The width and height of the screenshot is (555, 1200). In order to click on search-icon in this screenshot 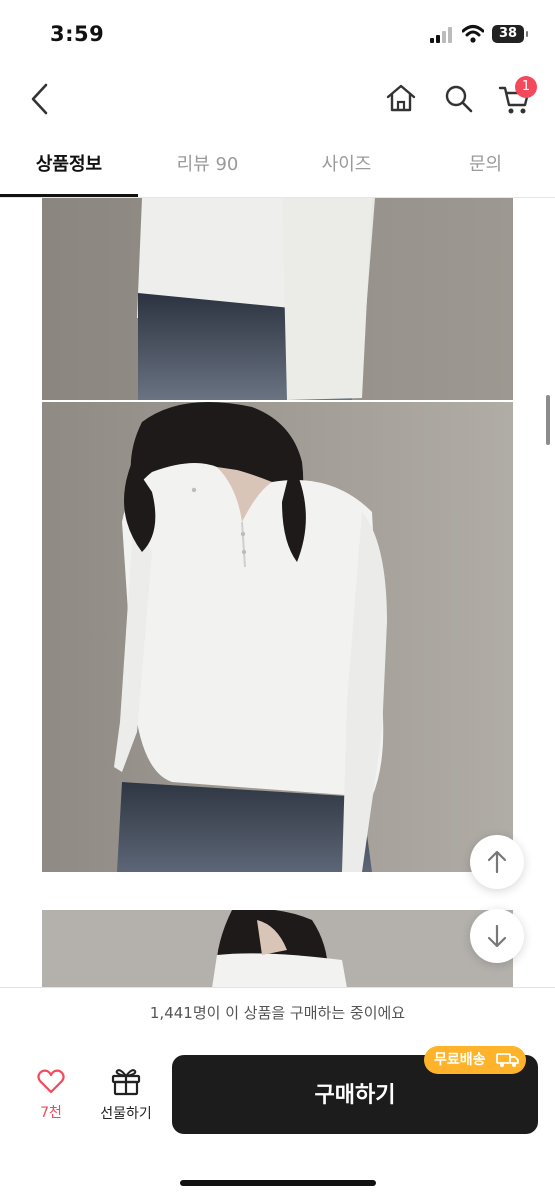, I will do `click(459, 99)`.